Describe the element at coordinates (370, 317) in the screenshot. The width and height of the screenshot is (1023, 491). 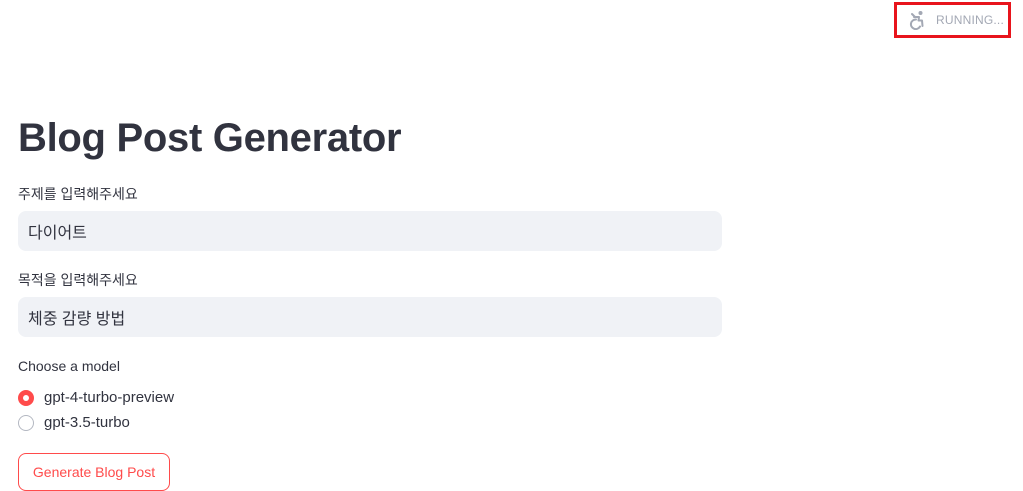
I see `purpose-input: 체중 감량 방법` at that location.